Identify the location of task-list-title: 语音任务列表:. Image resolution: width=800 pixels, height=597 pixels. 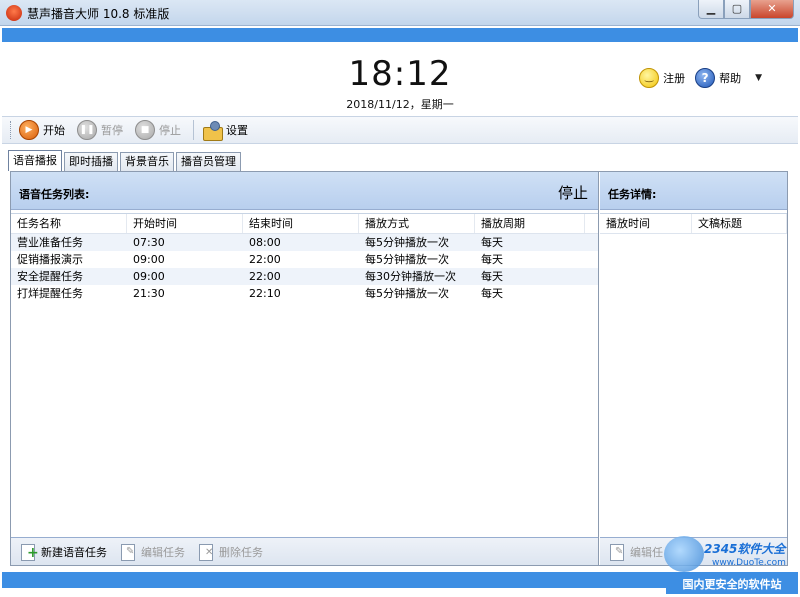
(54, 194).